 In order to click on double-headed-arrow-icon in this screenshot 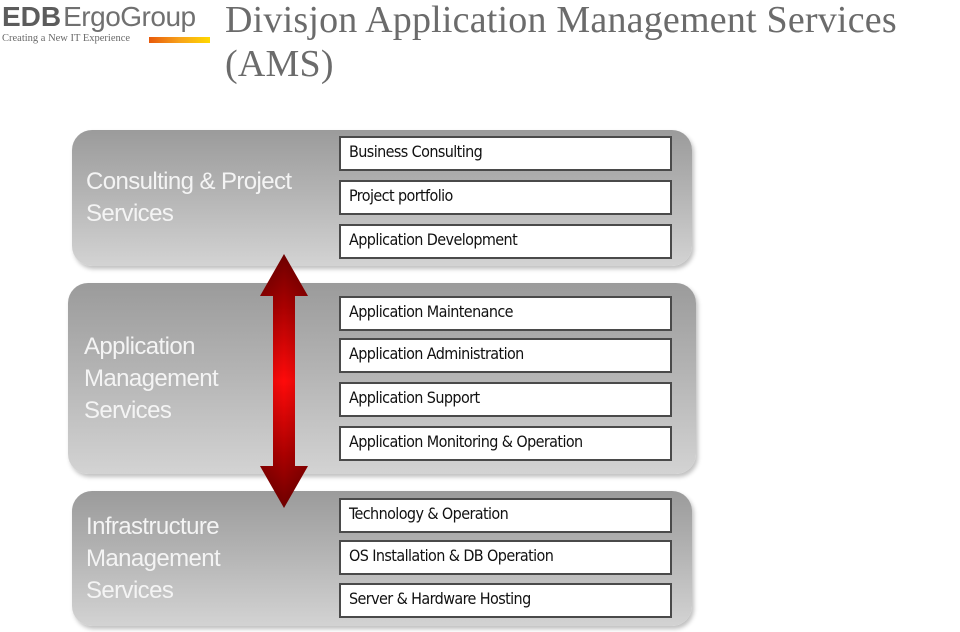, I will do `click(284, 381)`.